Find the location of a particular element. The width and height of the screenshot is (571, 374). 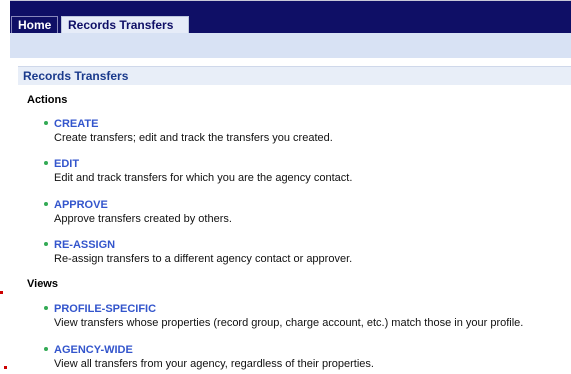

sub-nav-bar is located at coordinates (290, 45).